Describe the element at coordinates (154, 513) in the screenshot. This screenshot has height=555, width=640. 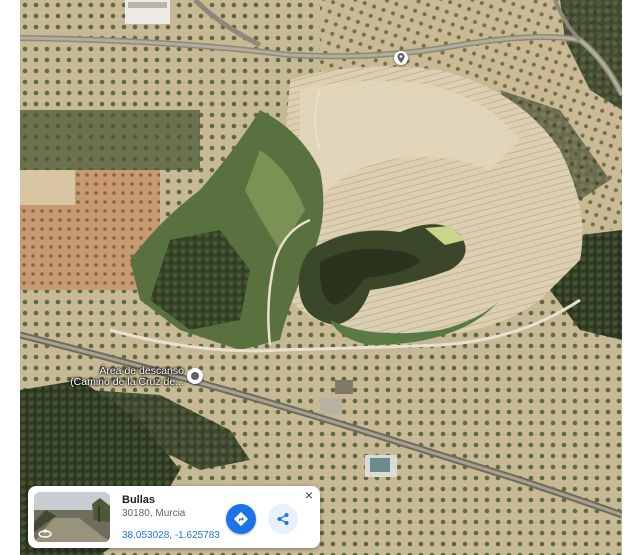
I see `place-address: 30180, Murcia` at that location.